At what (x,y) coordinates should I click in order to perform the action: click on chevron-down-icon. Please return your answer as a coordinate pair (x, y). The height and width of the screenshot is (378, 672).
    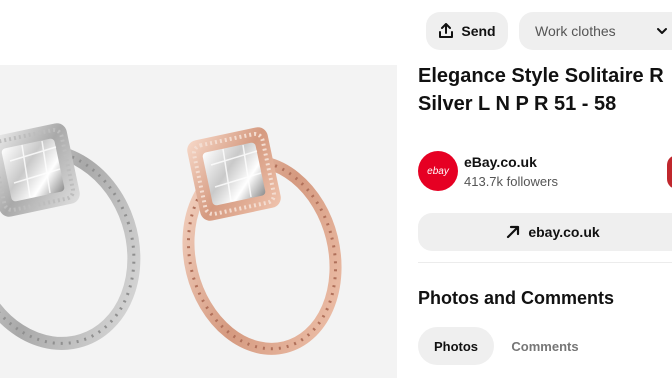
    Looking at the image, I should click on (662, 31).